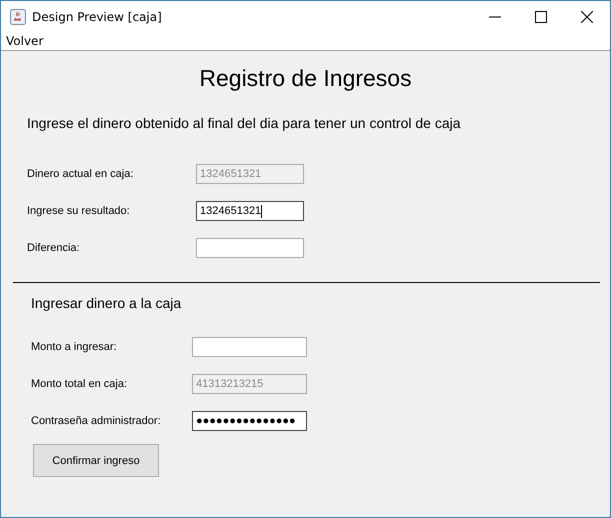  I want to click on field-label: Monto total en caja:, so click(79, 384).